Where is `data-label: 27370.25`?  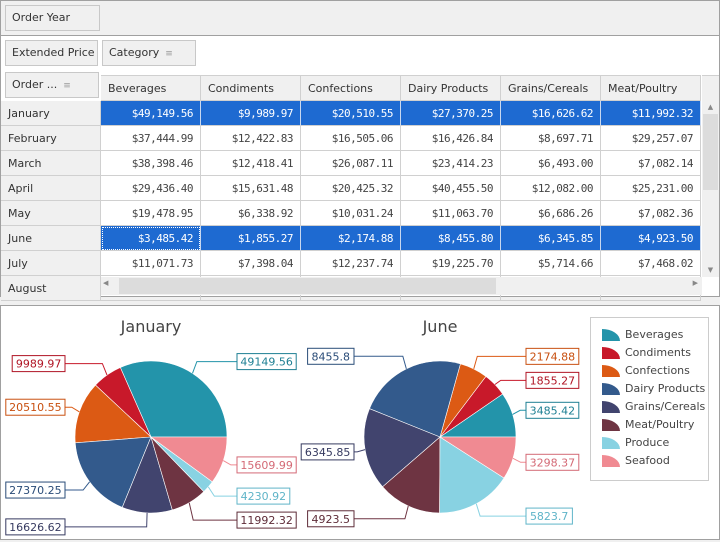 data-label: 27370.25 is located at coordinates (35, 490).